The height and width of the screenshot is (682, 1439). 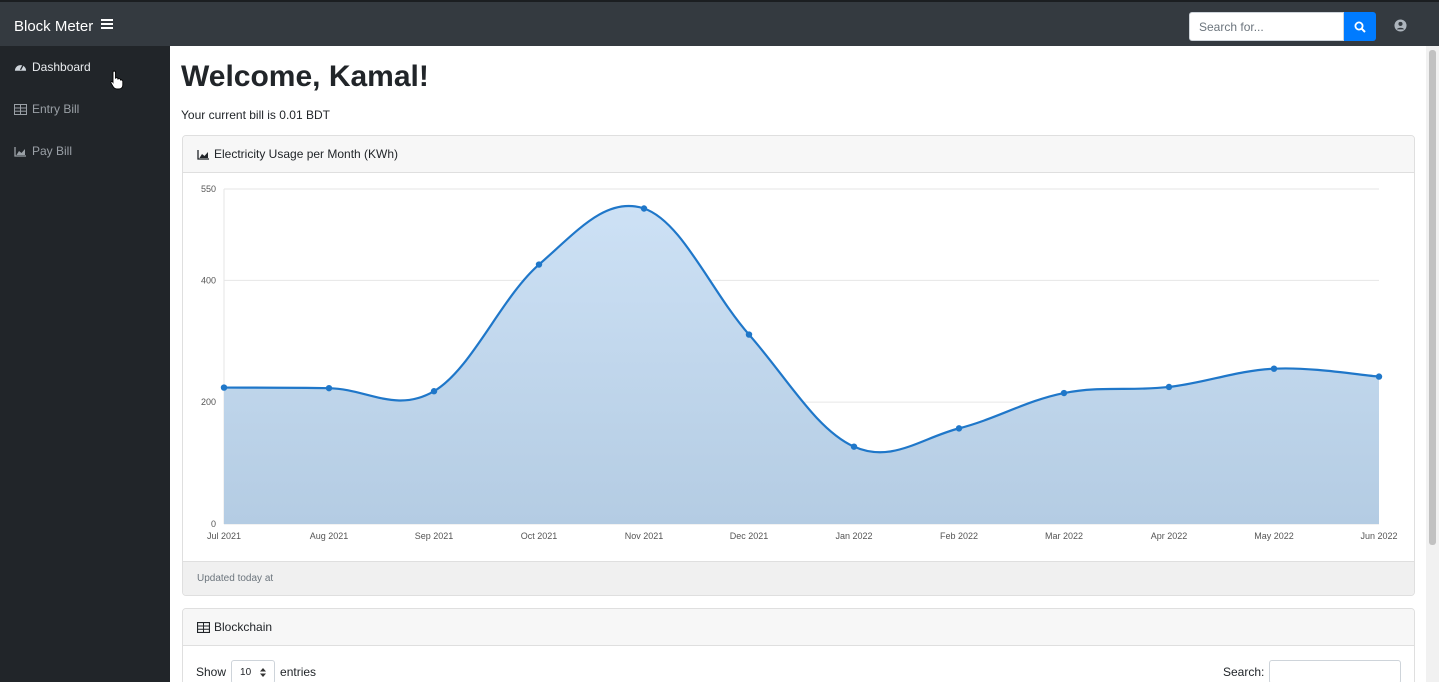 I want to click on table-length-control: Show 10 entries, so click(x=256, y=671).